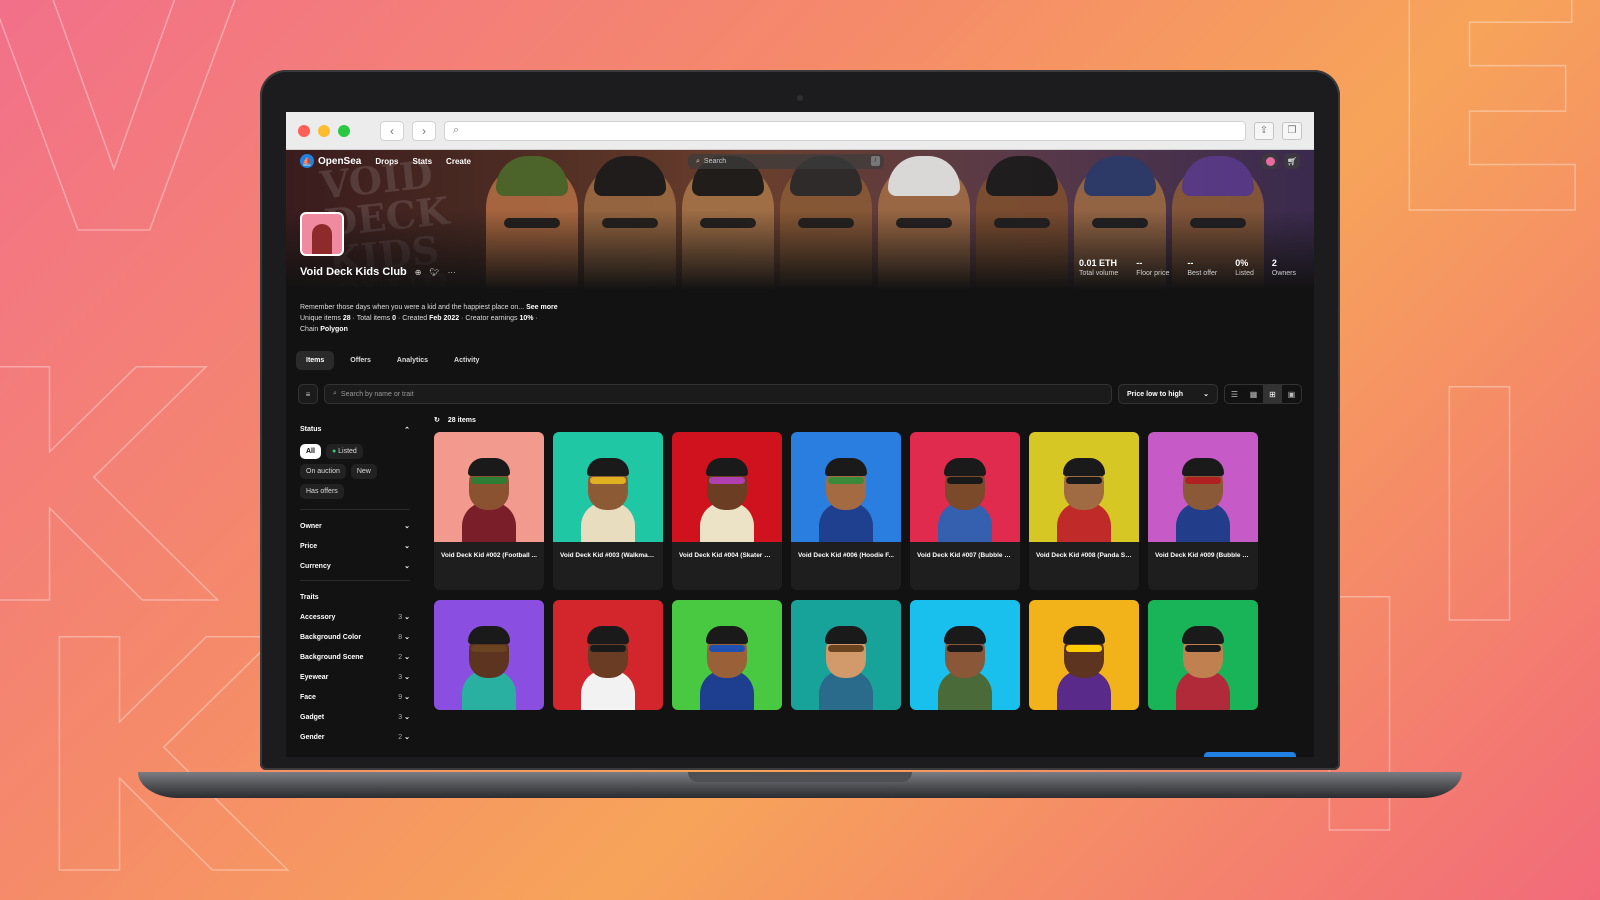 The height and width of the screenshot is (900, 1600). I want to click on collection-tabs: Items Offers Analytics Activity, so click(805, 360).